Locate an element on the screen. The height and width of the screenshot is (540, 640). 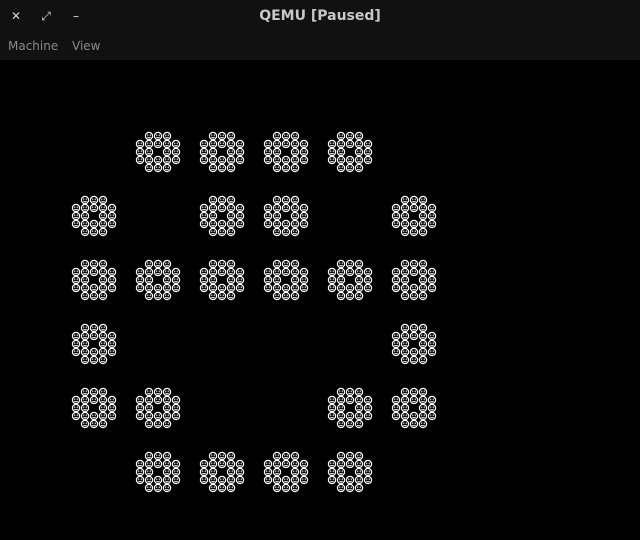
menu-machine: Machine is located at coordinates (33, 46).